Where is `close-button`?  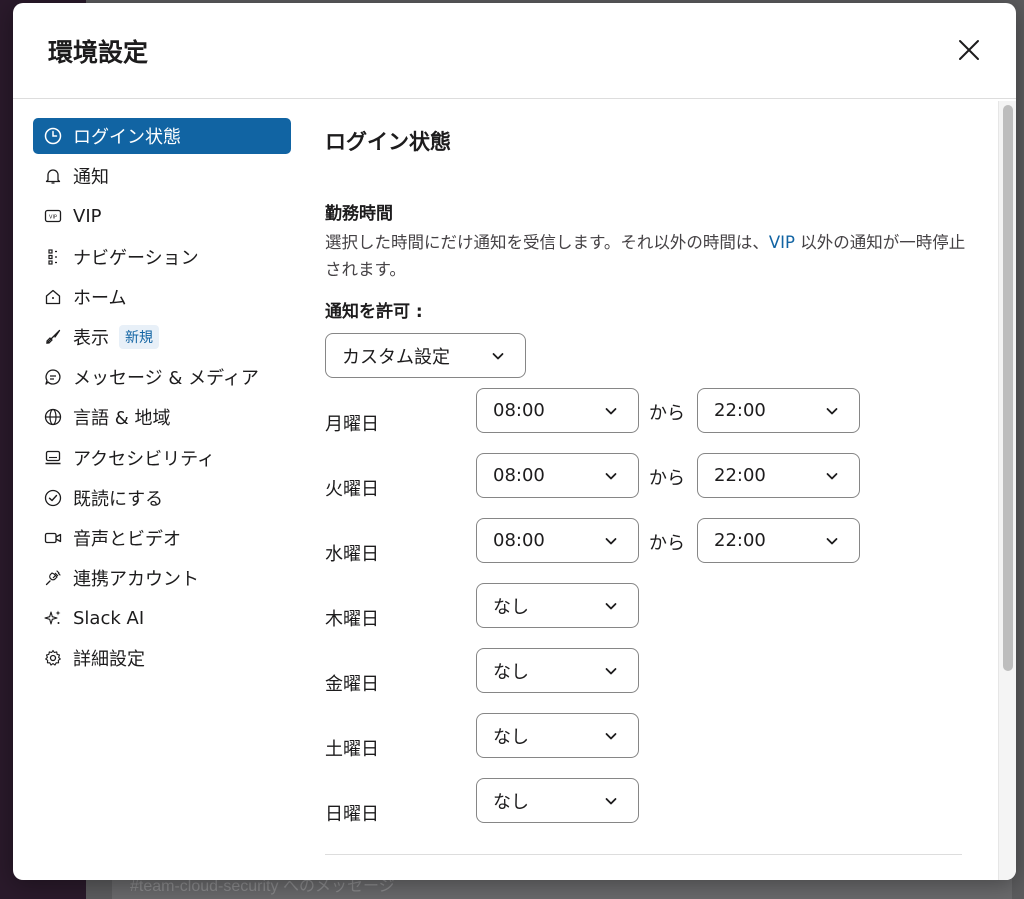 close-button is located at coordinates (969, 50).